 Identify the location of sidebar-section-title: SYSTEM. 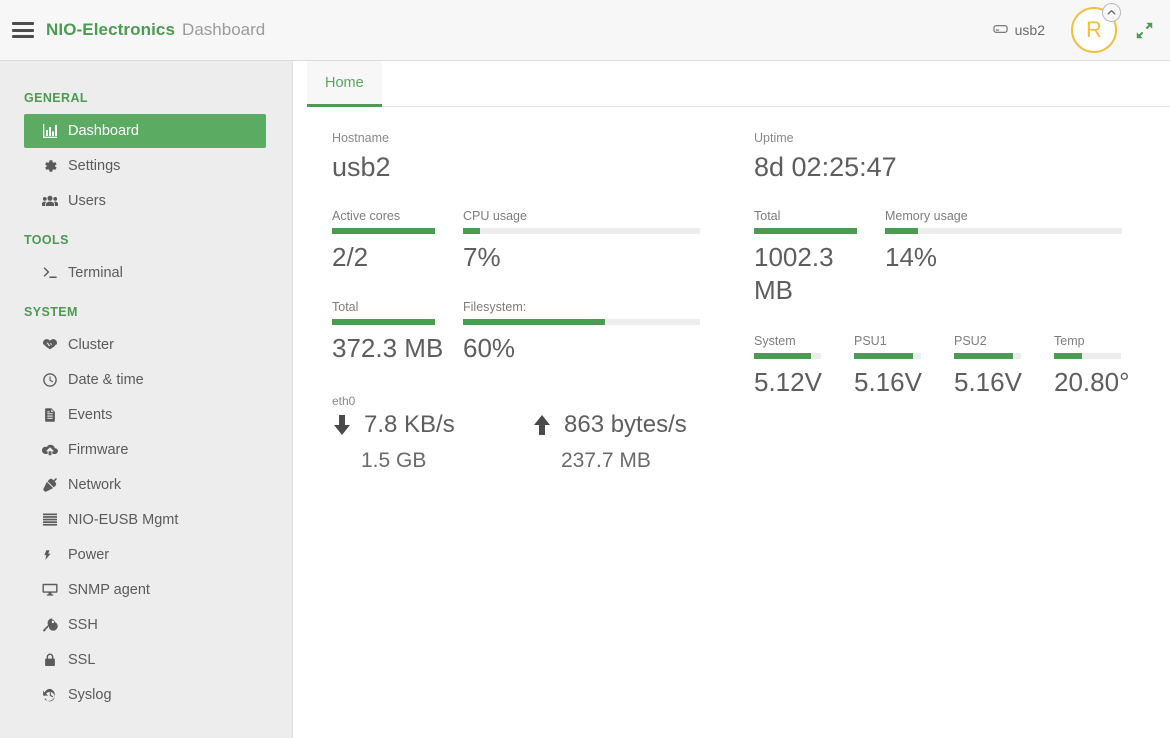
(51, 312).